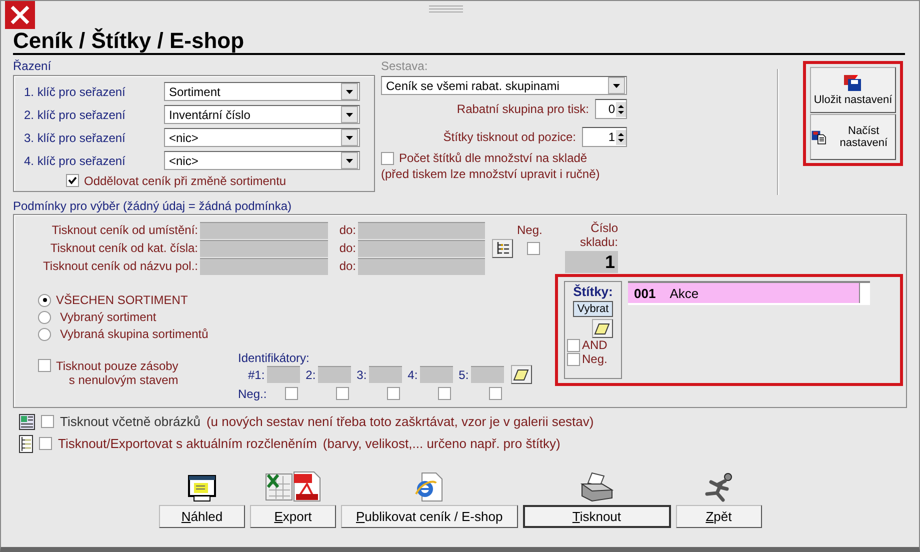 The image size is (920, 552). I want to click on sort-key-dropdown: Inventární číslo, so click(262, 114).